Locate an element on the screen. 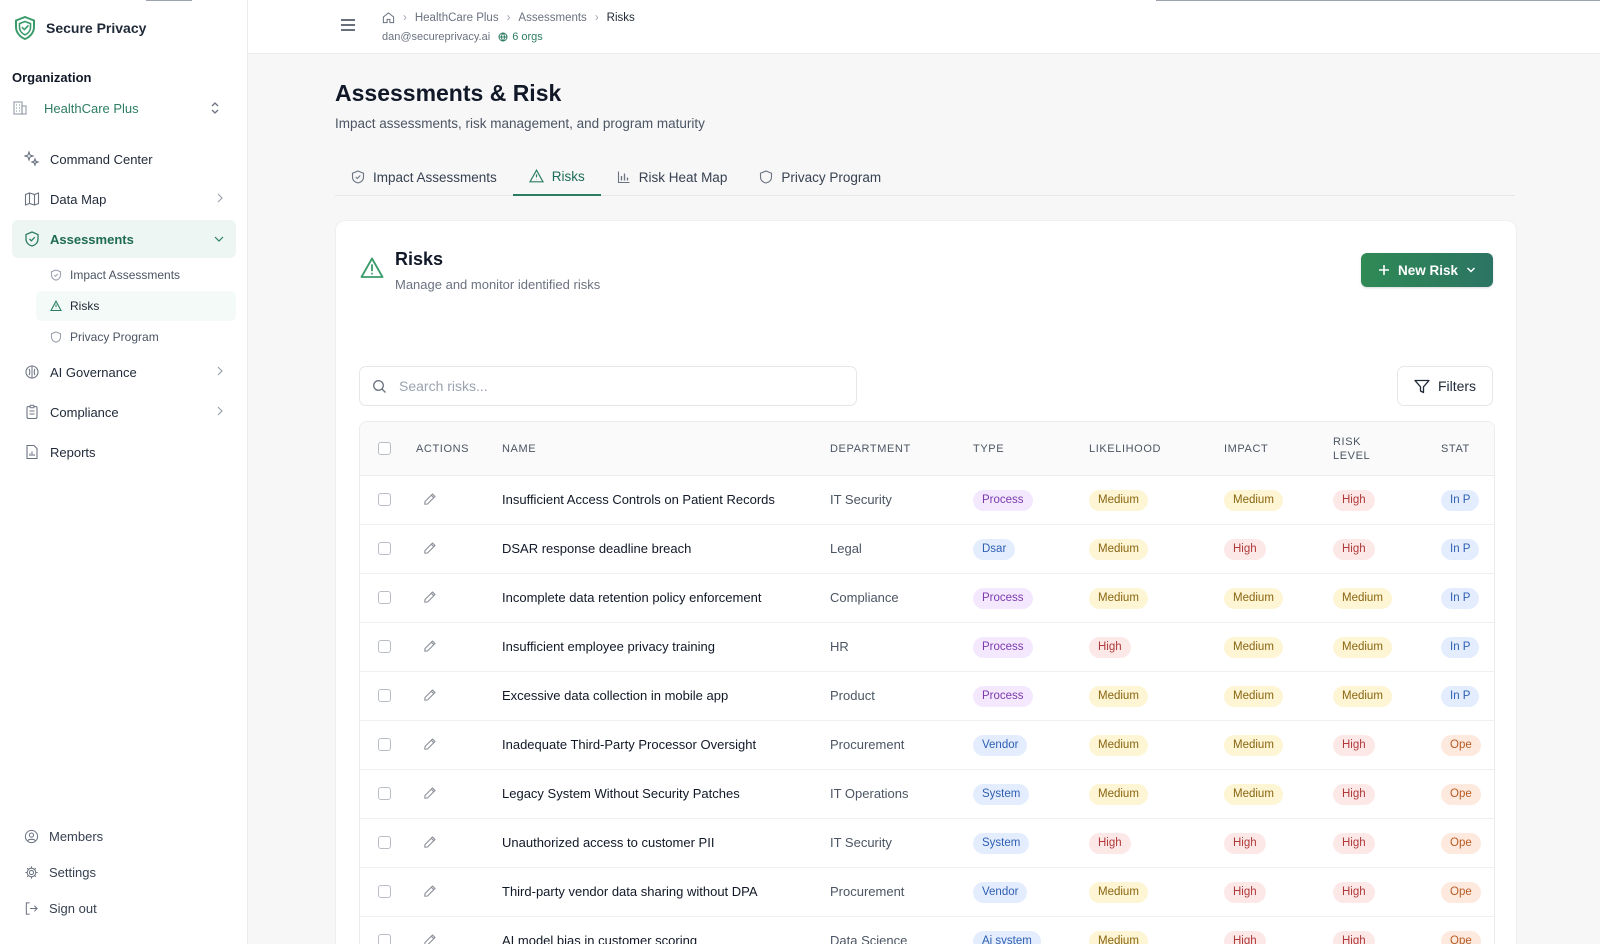  impact-badge: High is located at coordinates (1245, 892).